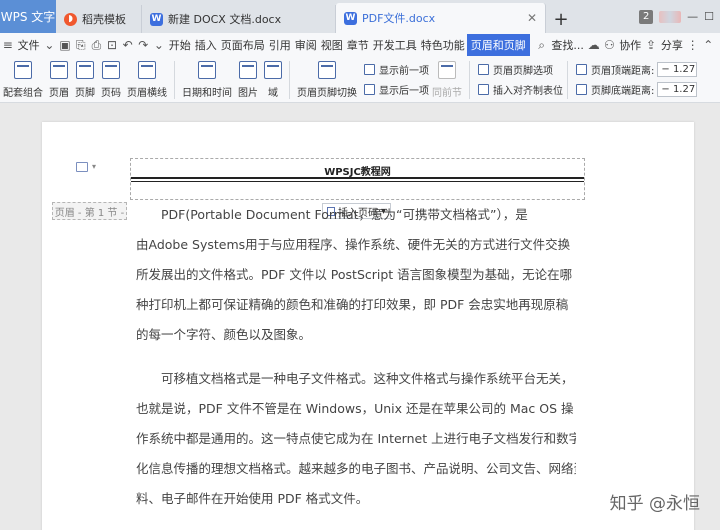 This screenshot has width=720, height=530. Describe the element at coordinates (273, 70) in the screenshot. I see `field-icon` at that location.